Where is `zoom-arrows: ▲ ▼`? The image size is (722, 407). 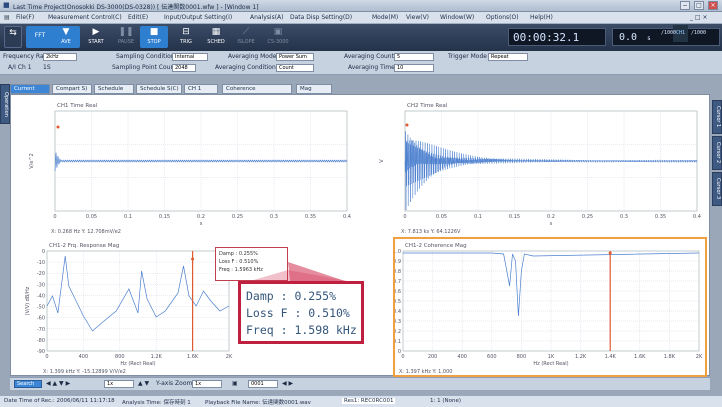 zoom-arrows: ▲ ▼ is located at coordinates (143, 383).